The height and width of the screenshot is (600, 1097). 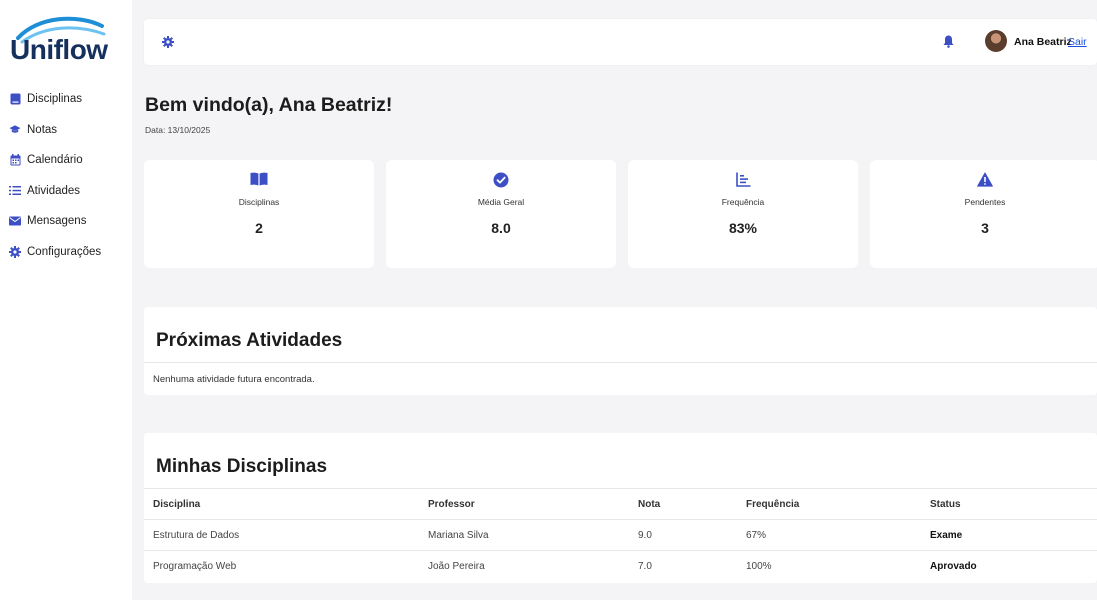 I want to click on graduation-cap-icon, so click(x=15, y=130).